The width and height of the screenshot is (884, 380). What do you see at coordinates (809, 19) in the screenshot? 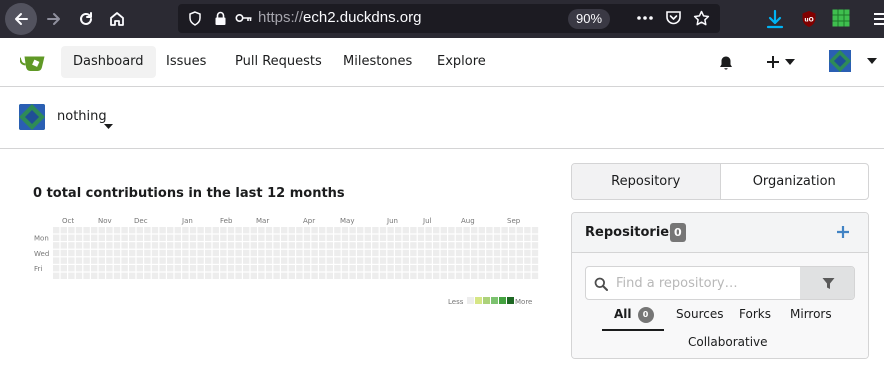
I see `ublock-origin-icon: uO` at bounding box center [809, 19].